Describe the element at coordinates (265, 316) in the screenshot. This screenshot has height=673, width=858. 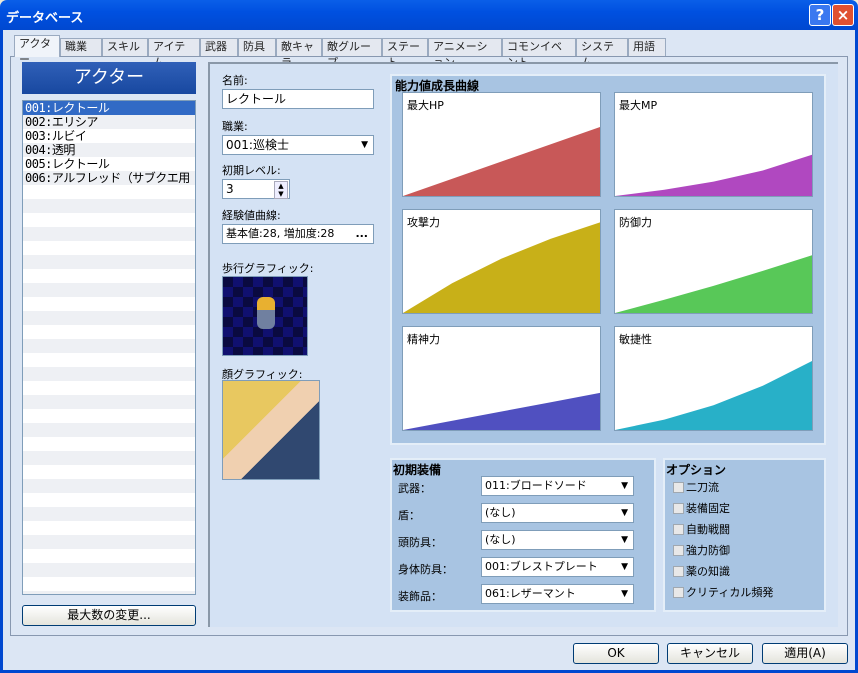
I see `walk-graphic` at that location.